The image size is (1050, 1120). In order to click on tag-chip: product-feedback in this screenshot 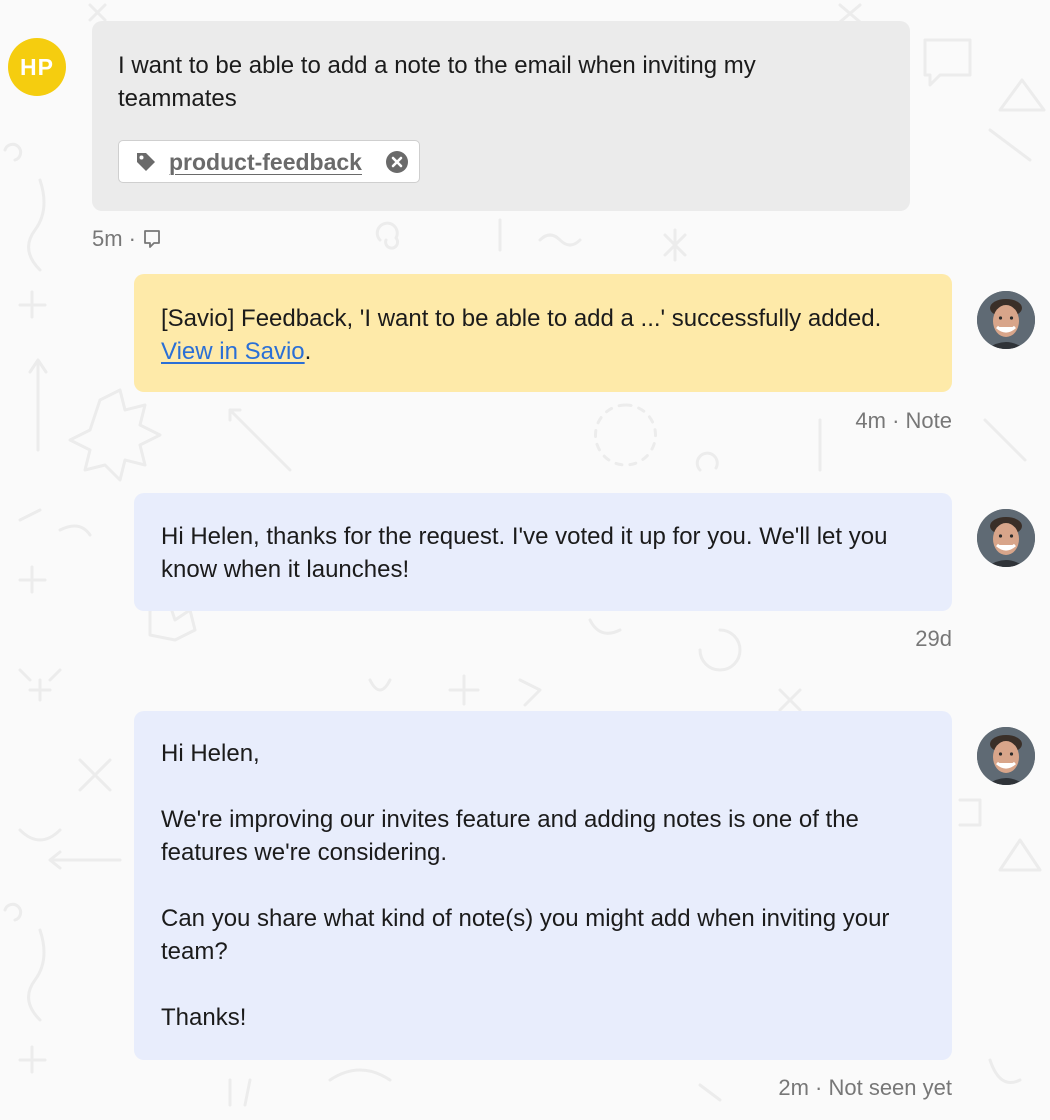, I will do `click(269, 161)`.